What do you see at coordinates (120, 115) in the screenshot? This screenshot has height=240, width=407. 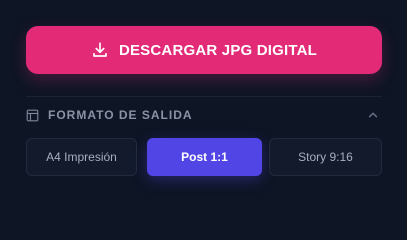 I see `section-title: FORMATO DE SALIDA` at bounding box center [120, 115].